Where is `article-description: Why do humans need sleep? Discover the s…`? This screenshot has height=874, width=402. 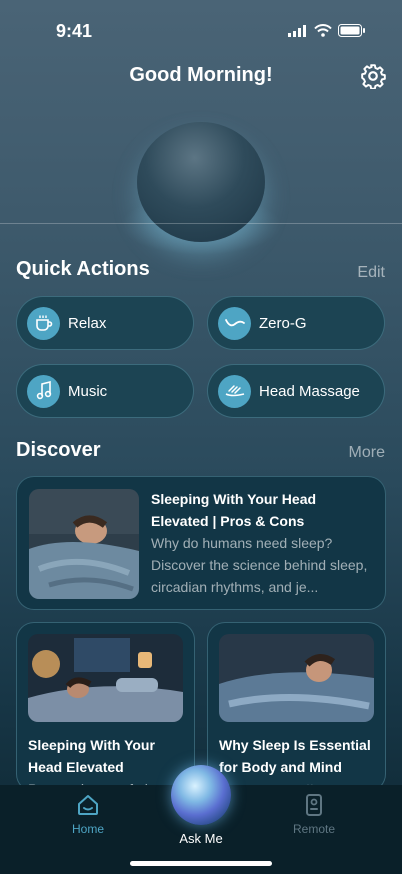 article-description: Why do humans need sleep? Discover the s… is located at coordinates (259, 565).